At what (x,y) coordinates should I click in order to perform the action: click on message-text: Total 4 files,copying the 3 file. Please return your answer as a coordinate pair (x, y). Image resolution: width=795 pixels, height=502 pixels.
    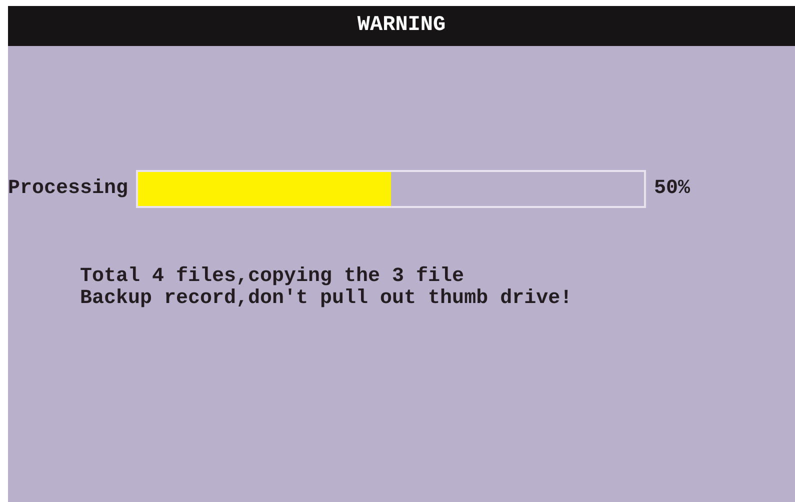
    Looking at the image, I should click on (273, 277).